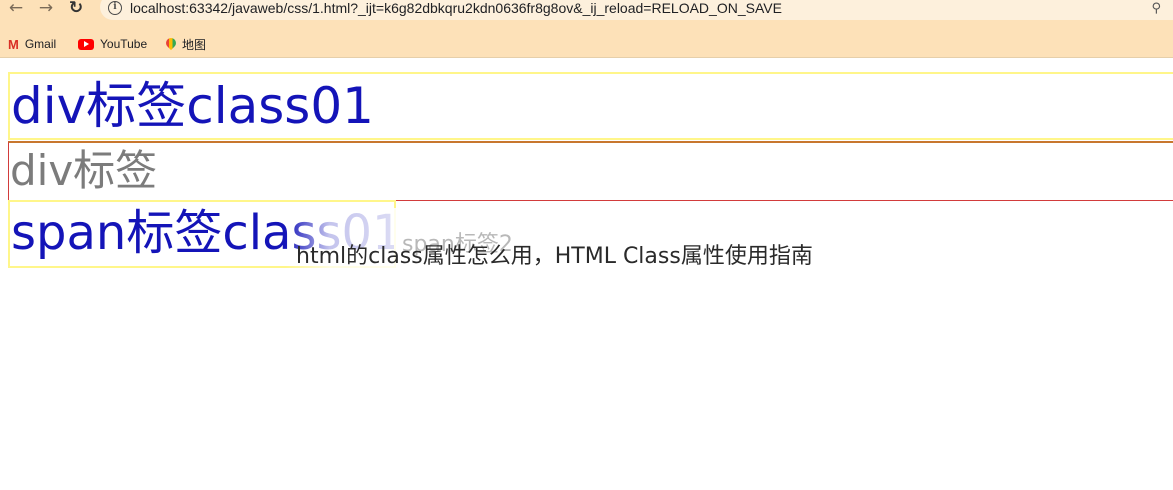  I want to click on div-plain: div标签, so click(590, 171).